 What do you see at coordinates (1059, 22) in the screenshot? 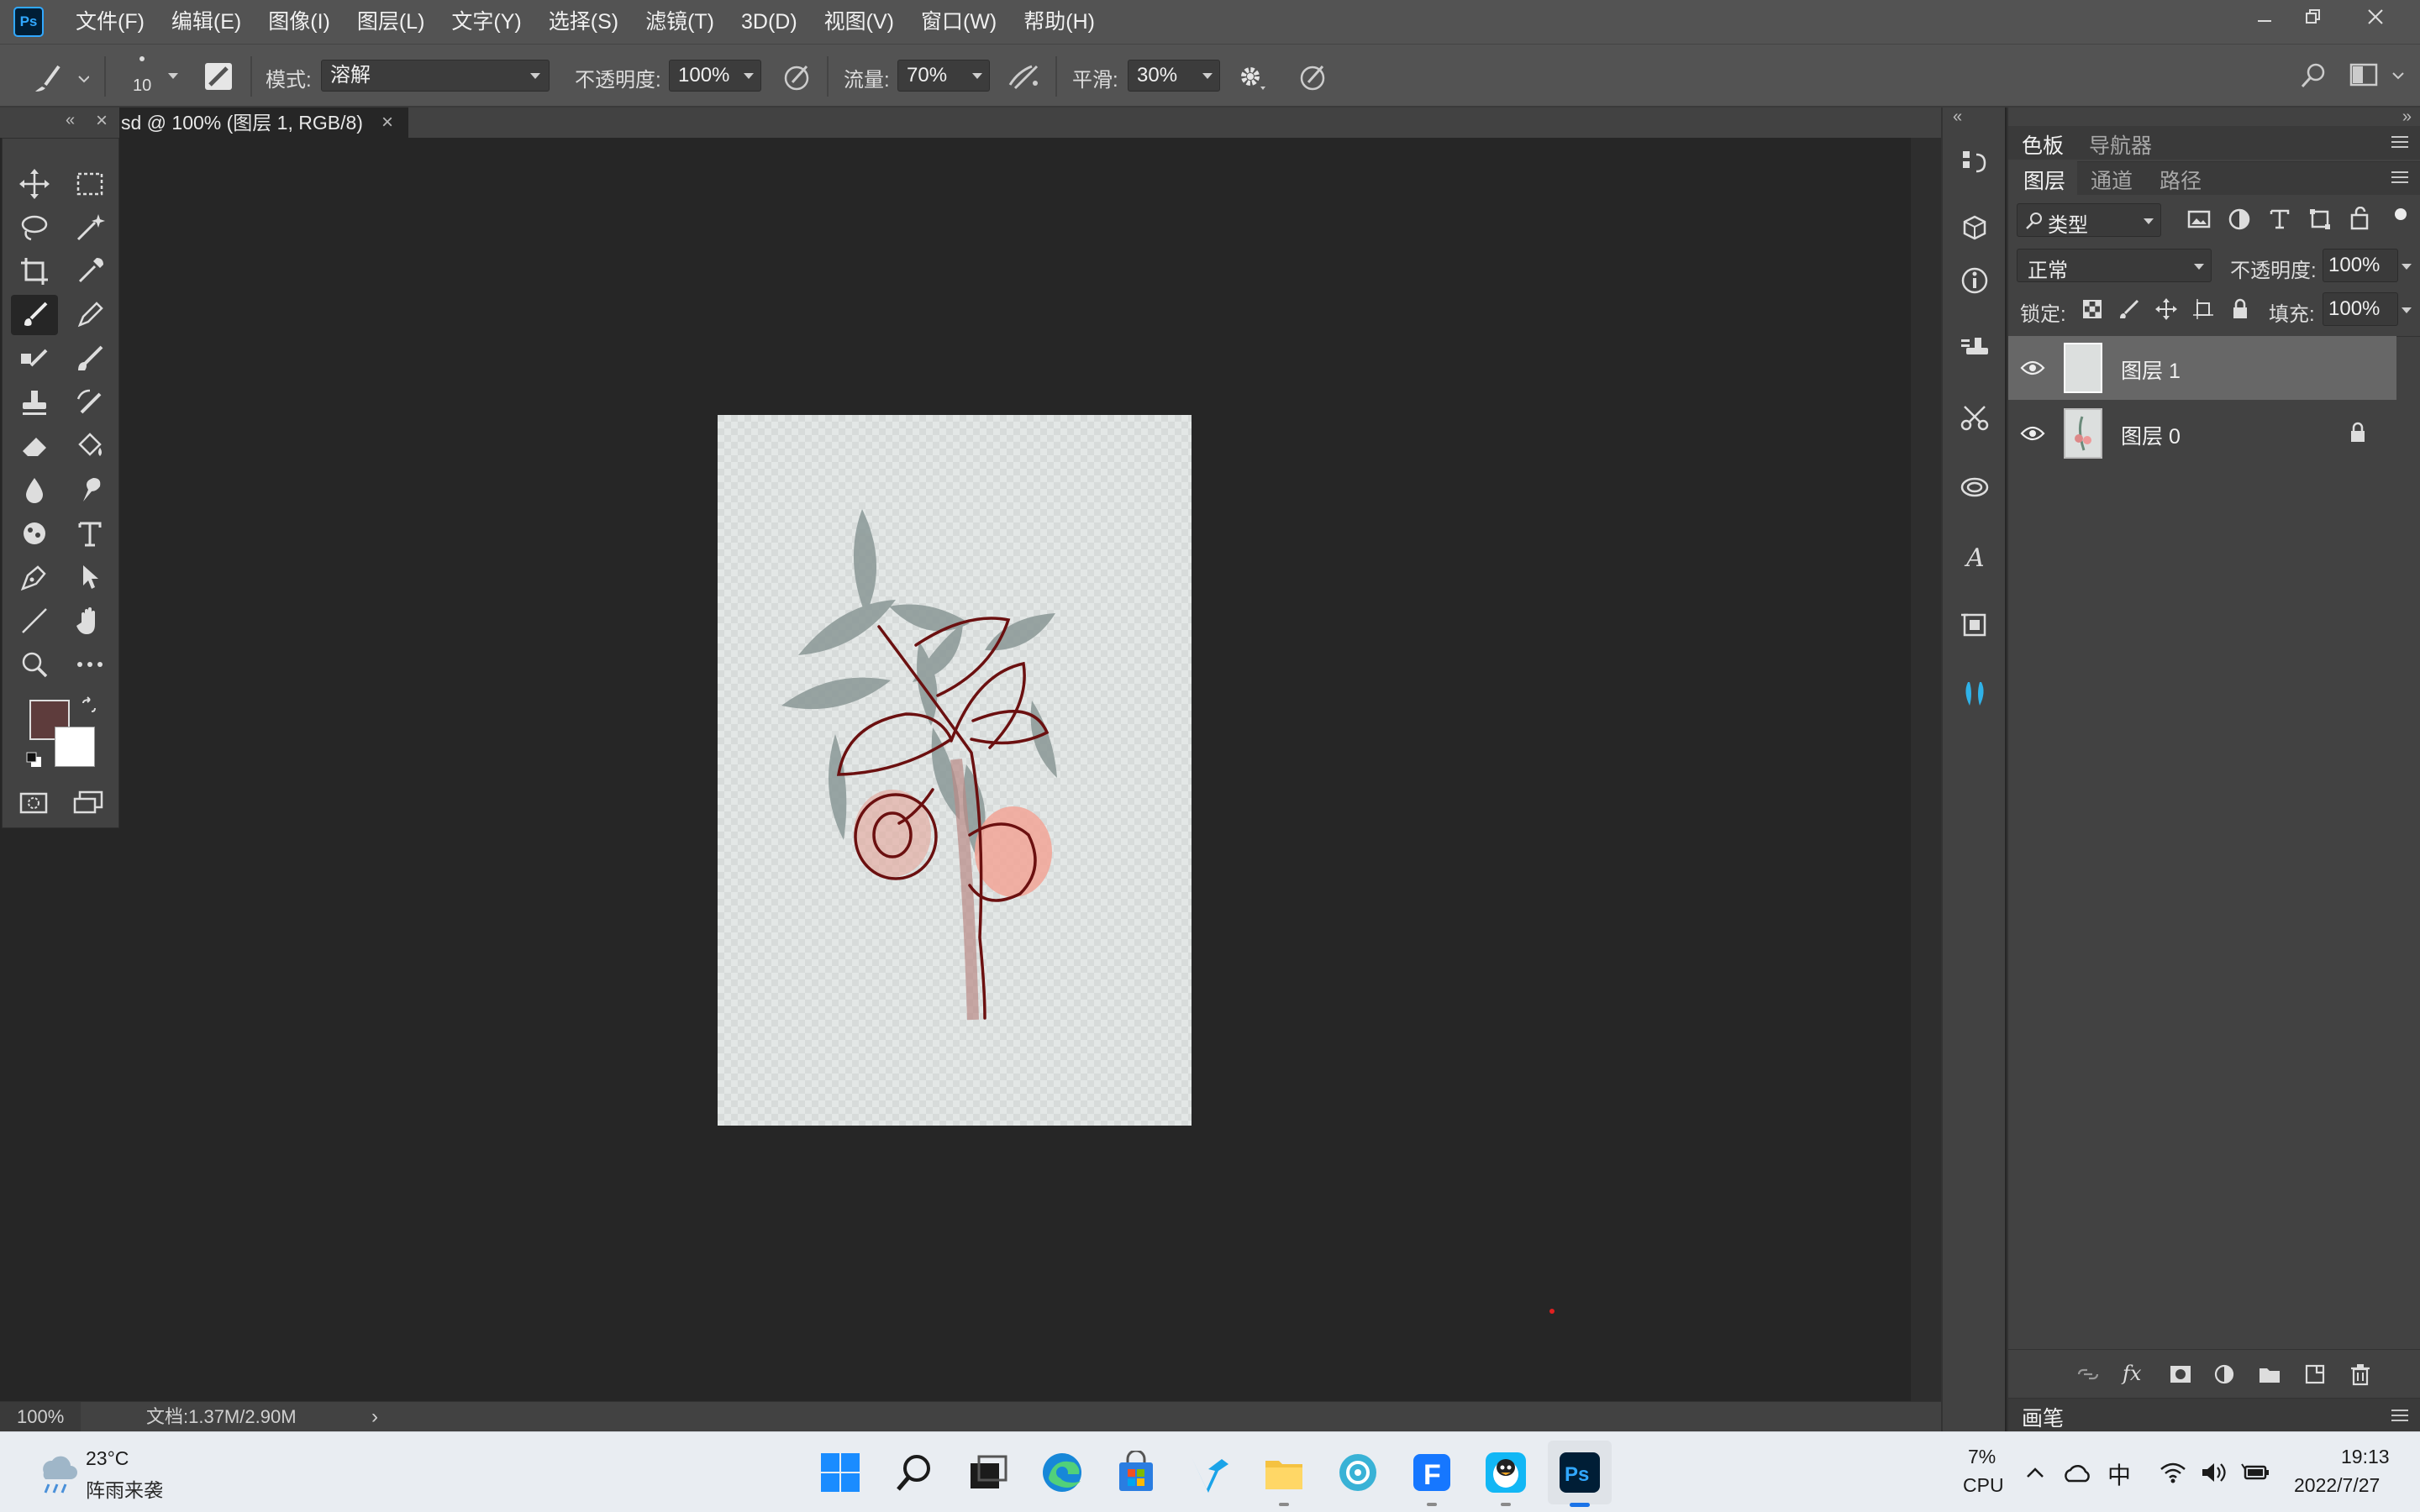
I see `menu-help: 帮助(H)` at bounding box center [1059, 22].